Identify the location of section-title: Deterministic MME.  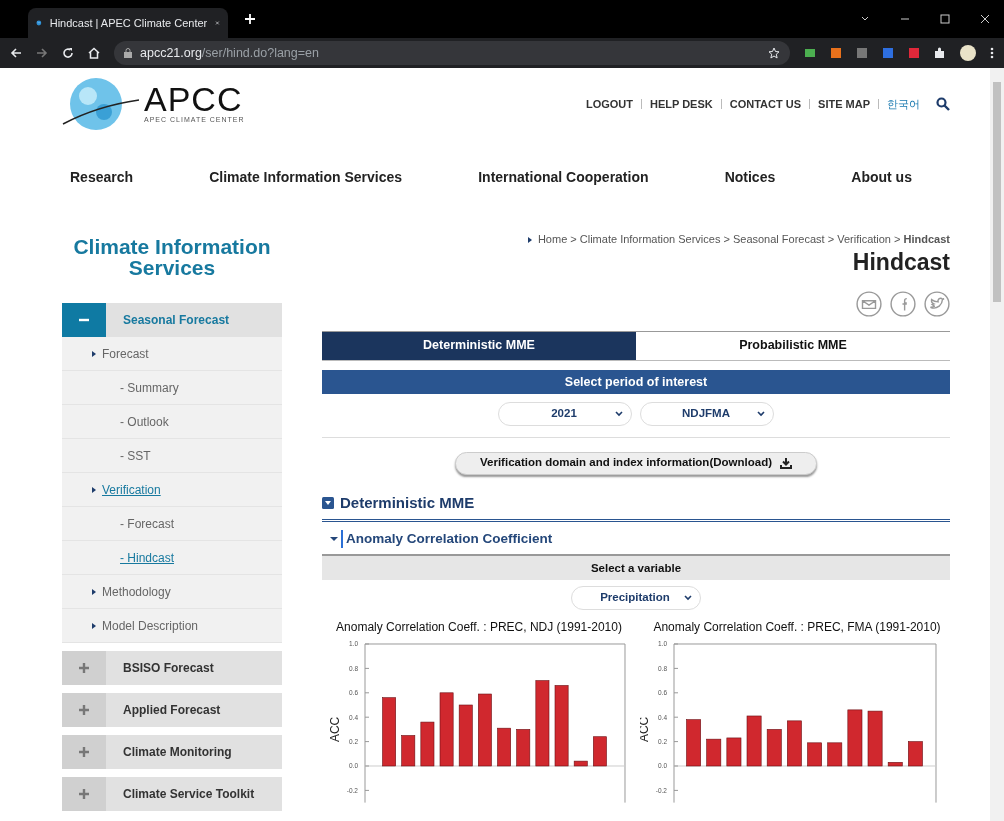
(407, 502).